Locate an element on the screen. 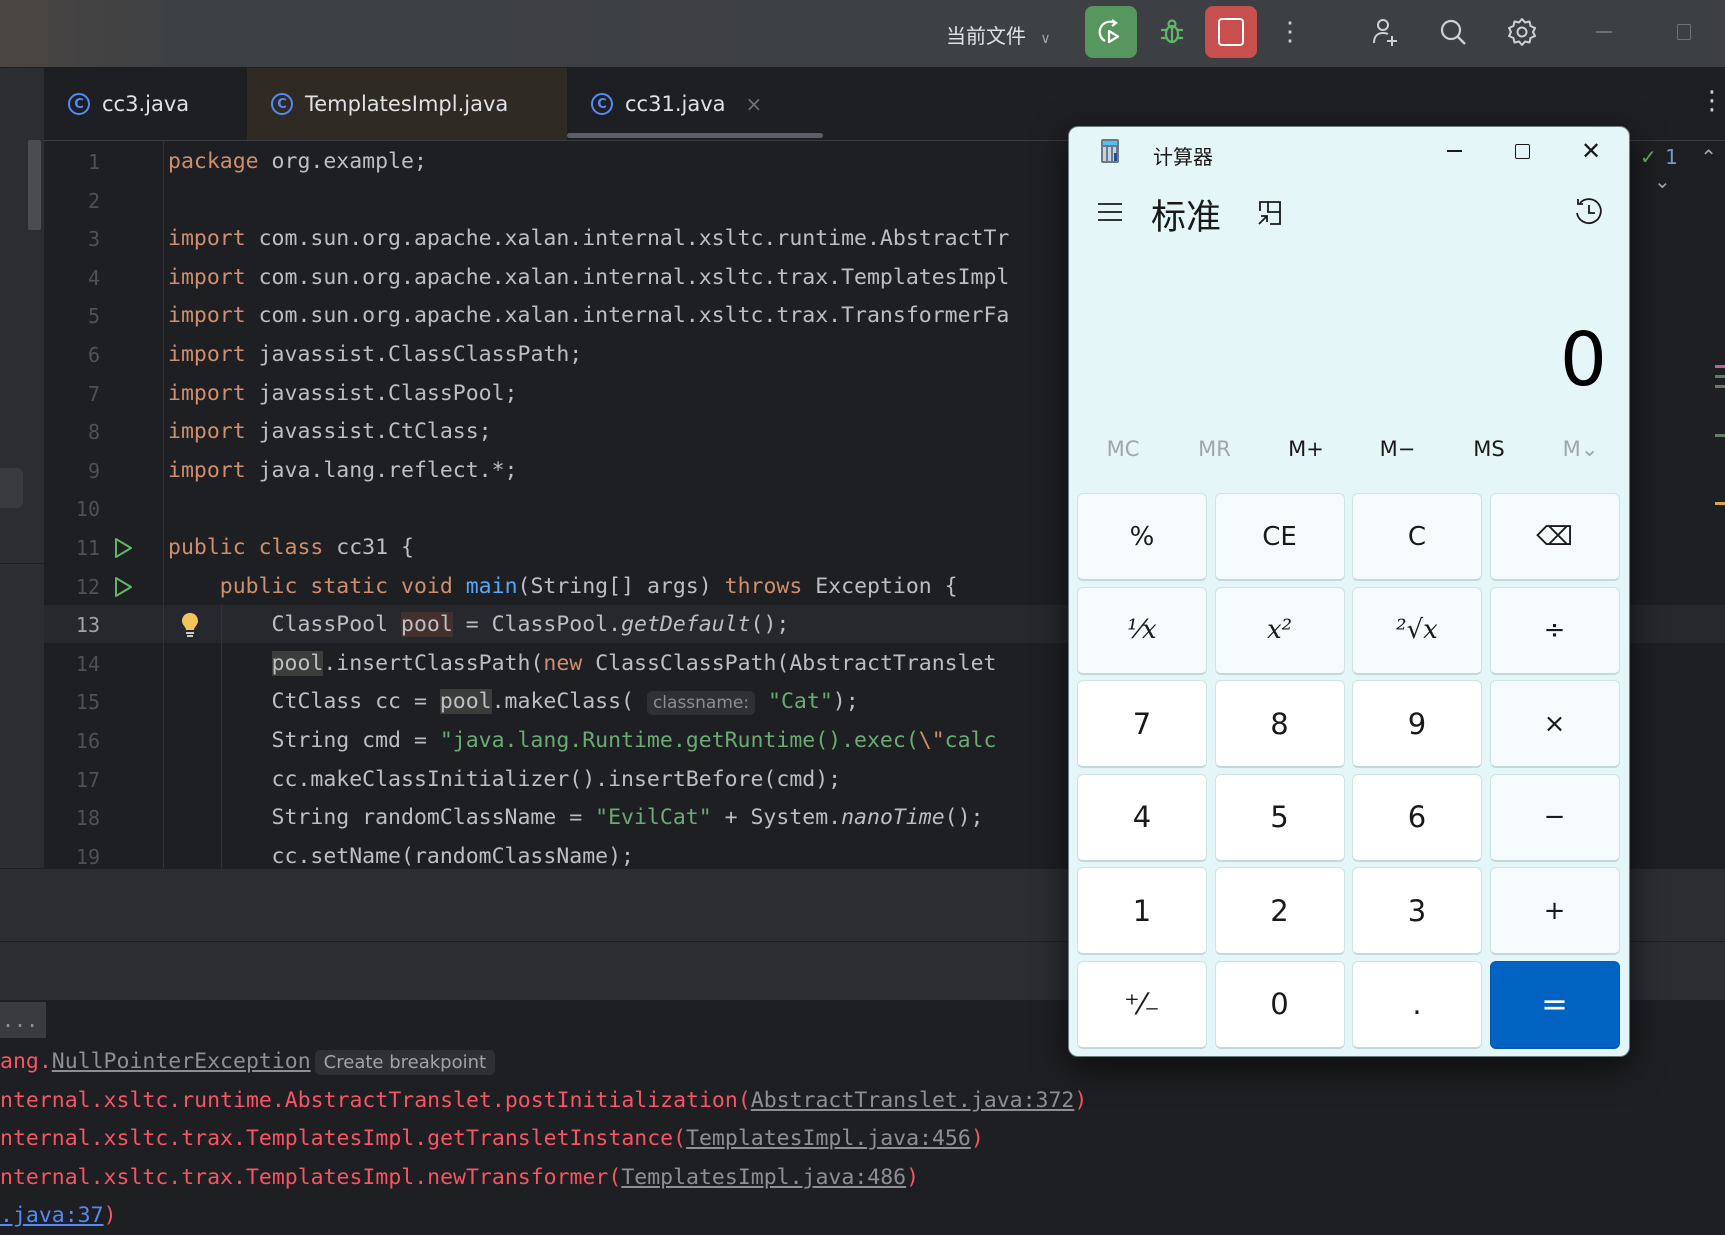  key-clear-entry: CE is located at coordinates (1279, 537).